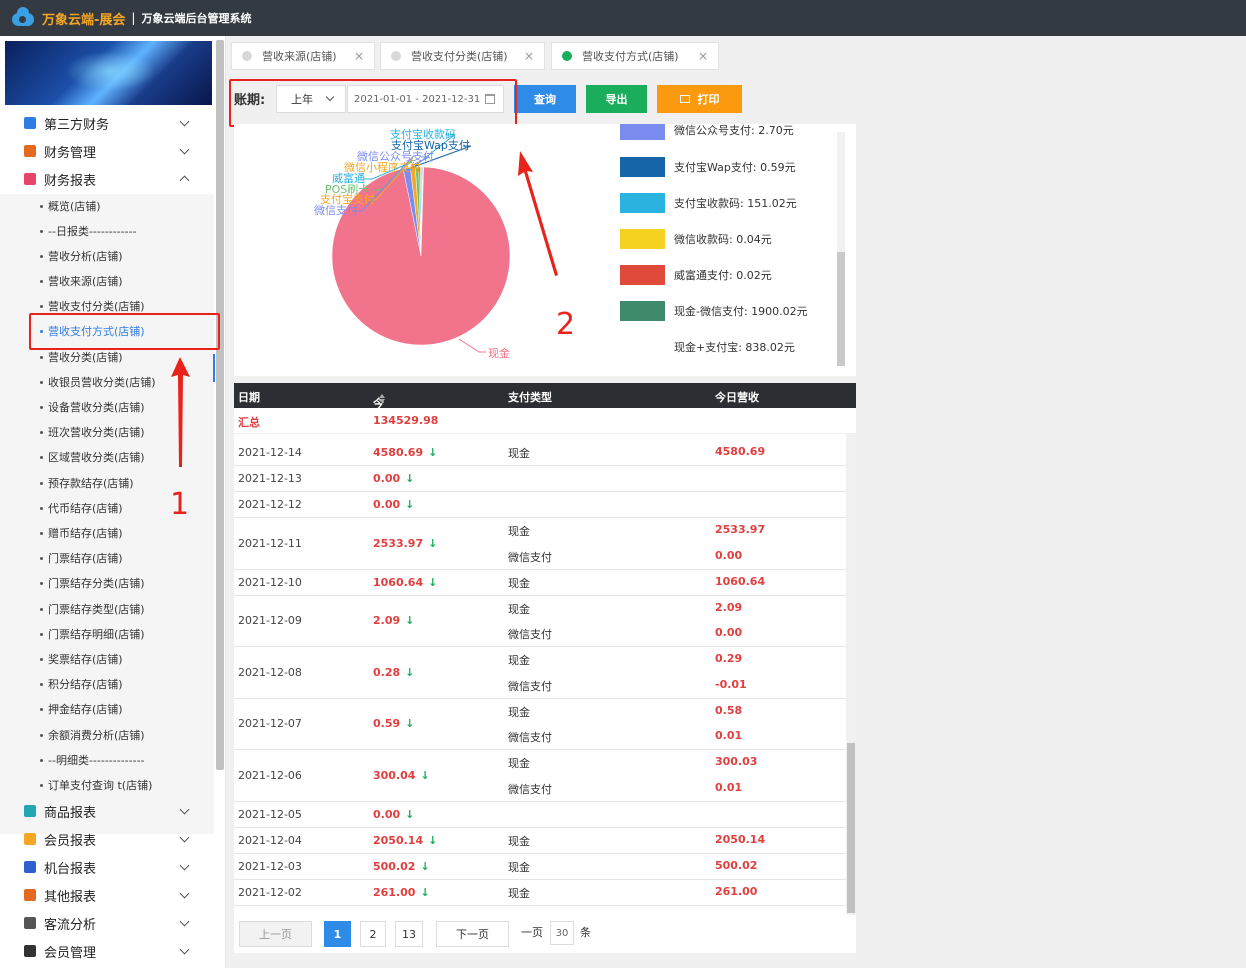  What do you see at coordinates (77, 125) in the screenshot?
I see `menu-group-label: 第三方财务` at bounding box center [77, 125].